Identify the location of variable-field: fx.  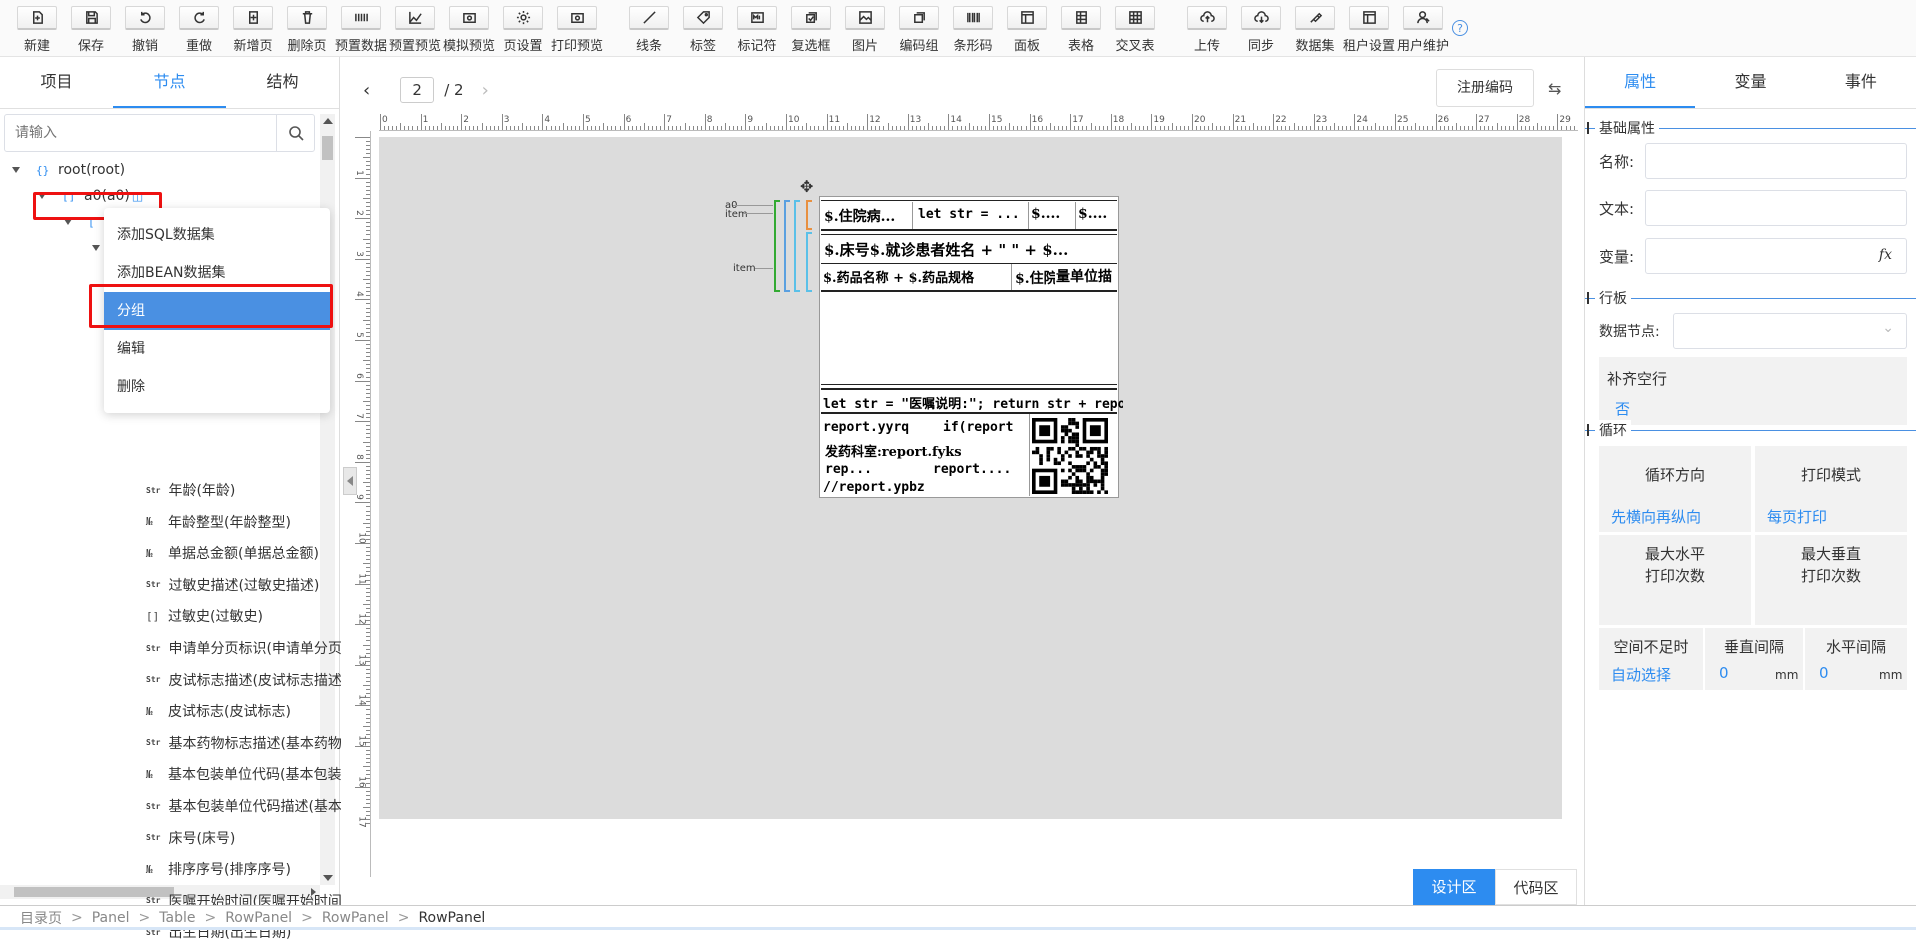
(1776, 256).